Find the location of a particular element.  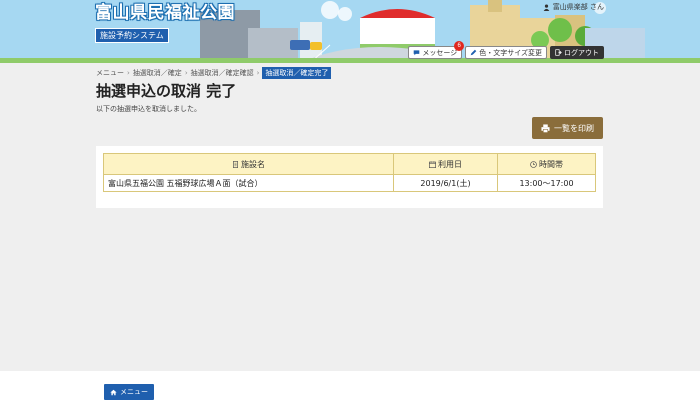

breadcrumb: メニュー › 抽選取消／確定 › 抽選取消／確定確認 › 抽選取消／確定完了 is located at coordinates (214, 73).